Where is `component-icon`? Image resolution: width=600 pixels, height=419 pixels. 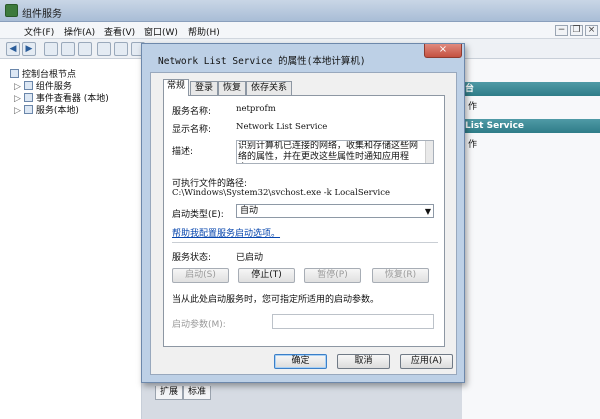
component-icon is located at coordinates (28, 85).